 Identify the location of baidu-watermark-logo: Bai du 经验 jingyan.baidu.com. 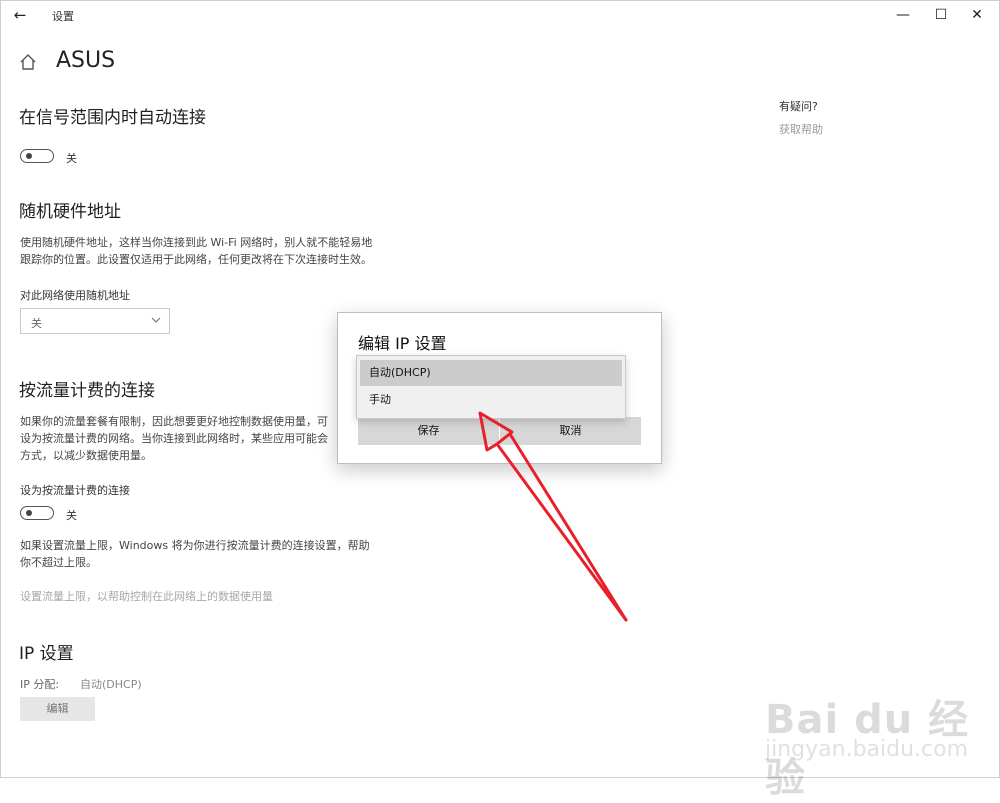
(877, 733).